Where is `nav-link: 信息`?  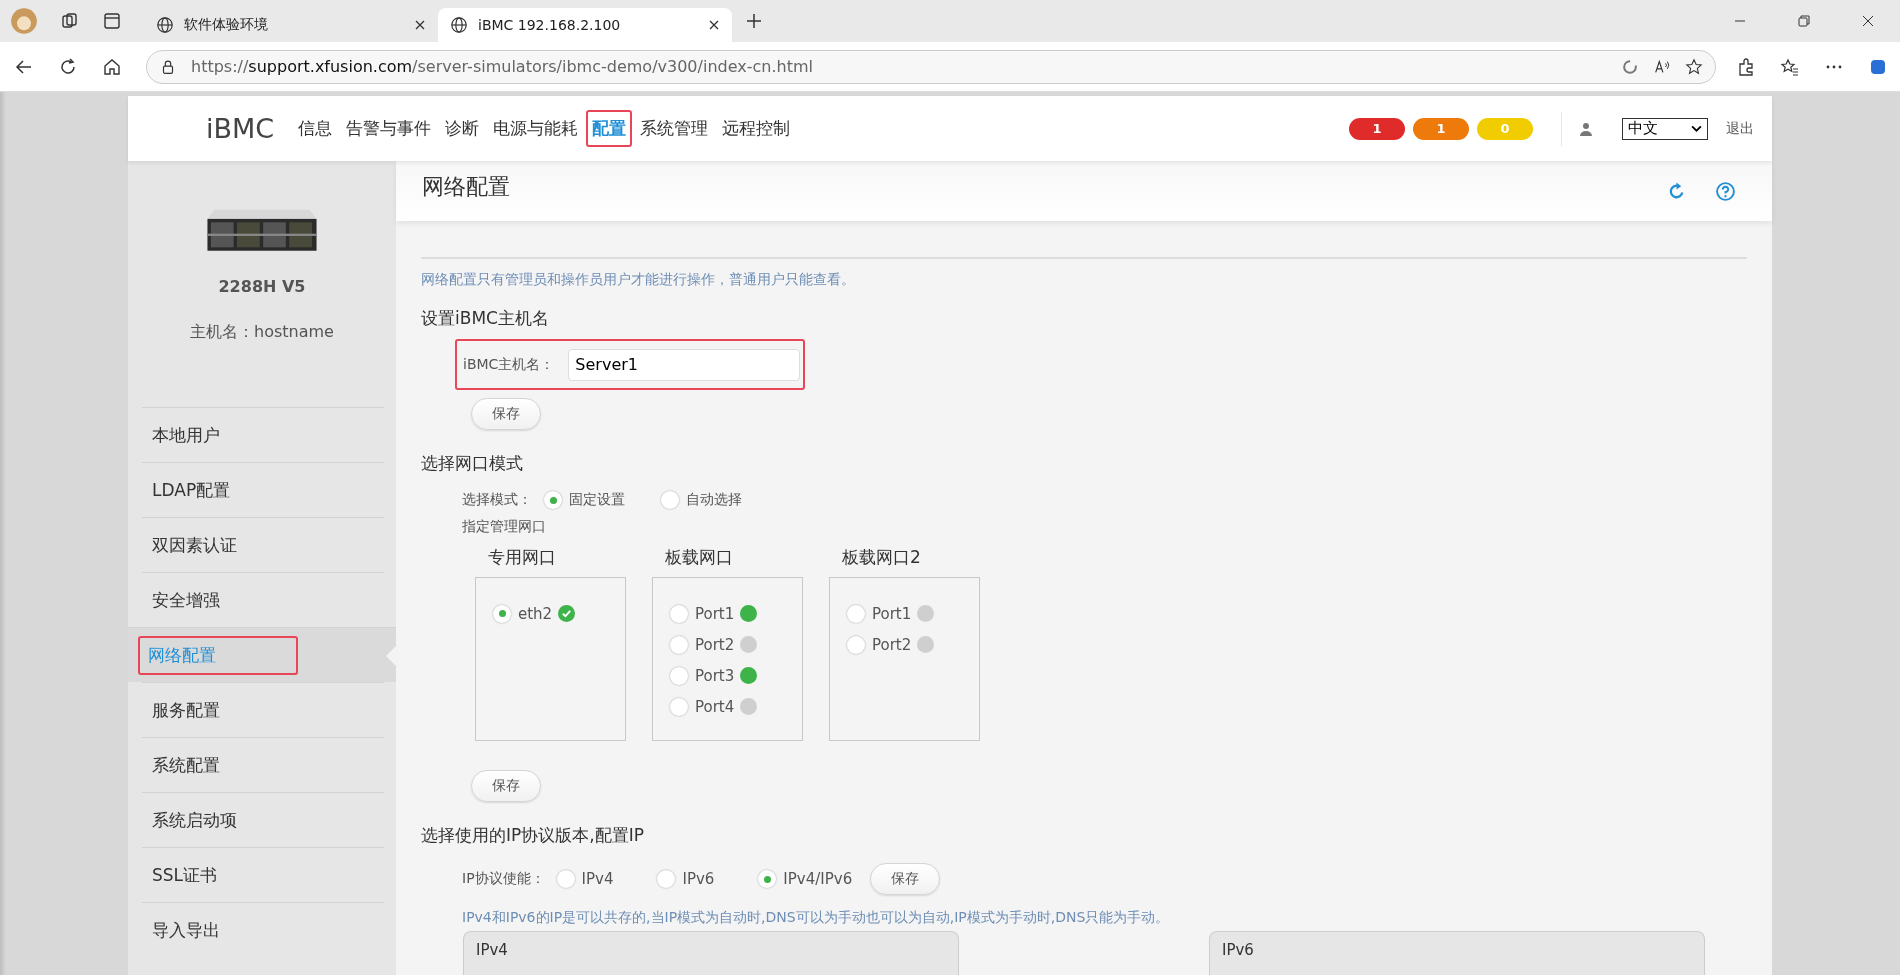 nav-link: 信息 is located at coordinates (315, 128).